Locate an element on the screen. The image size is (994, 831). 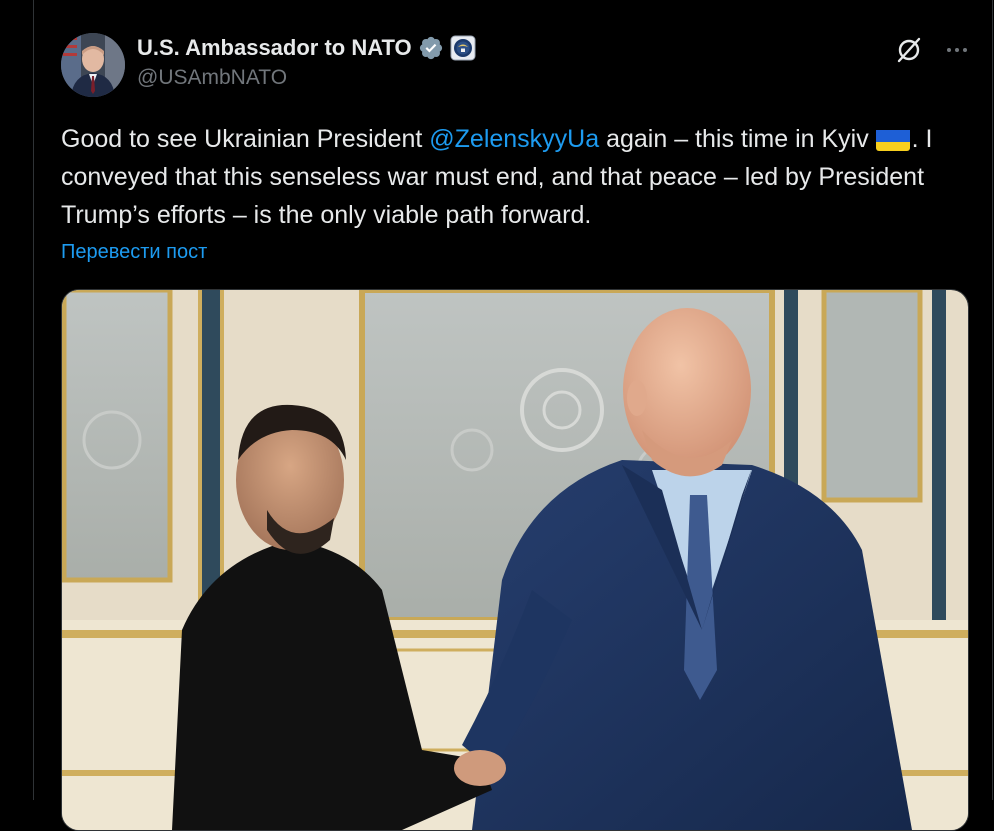
tweet-text-part: Good to see Ukrainian President is located at coordinates (245, 139).